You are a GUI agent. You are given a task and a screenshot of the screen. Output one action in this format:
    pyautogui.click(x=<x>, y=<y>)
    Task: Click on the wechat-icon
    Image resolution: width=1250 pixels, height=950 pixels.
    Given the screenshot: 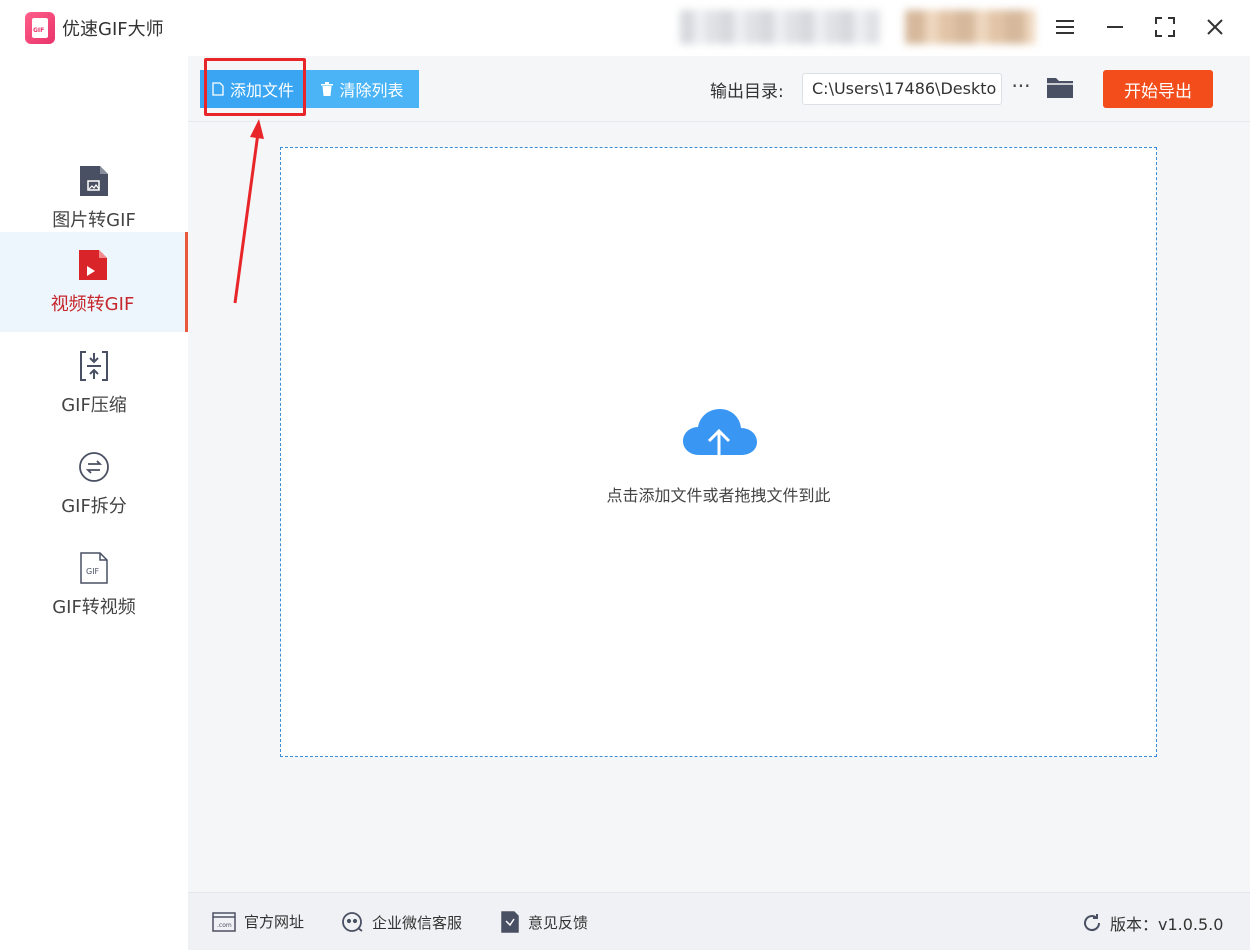 What is the action you would take?
    pyautogui.click(x=352, y=922)
    